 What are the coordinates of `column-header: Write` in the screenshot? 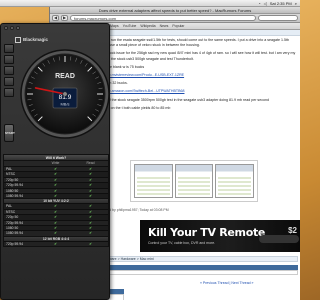 It's located at (55, 163).